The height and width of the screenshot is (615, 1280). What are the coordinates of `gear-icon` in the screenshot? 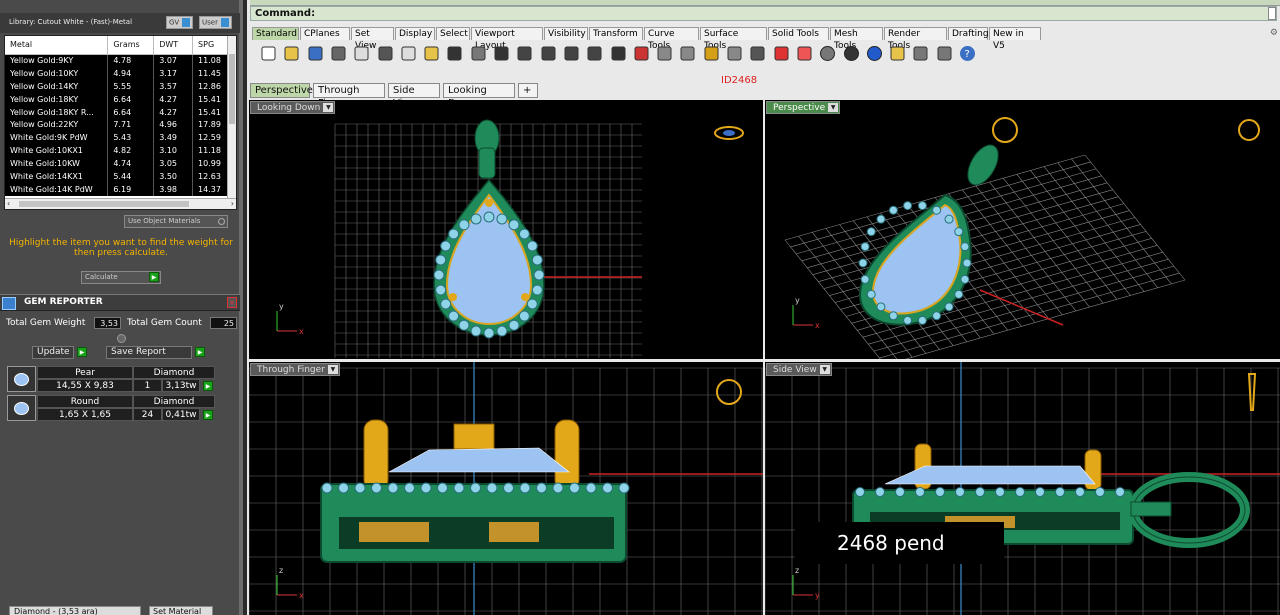 It's located at (920, 53).